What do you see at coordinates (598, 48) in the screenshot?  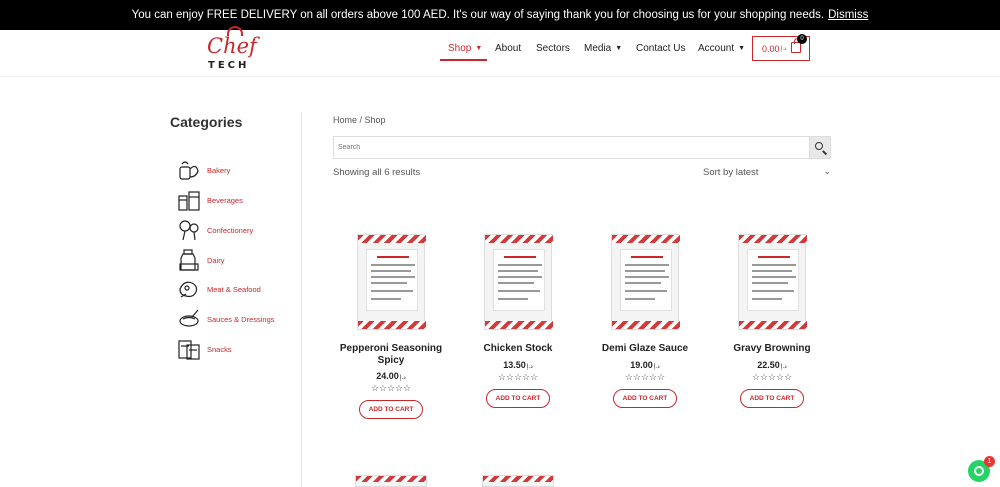 I see `nav-item-media-label: Media` at bounding box center [598, 48].